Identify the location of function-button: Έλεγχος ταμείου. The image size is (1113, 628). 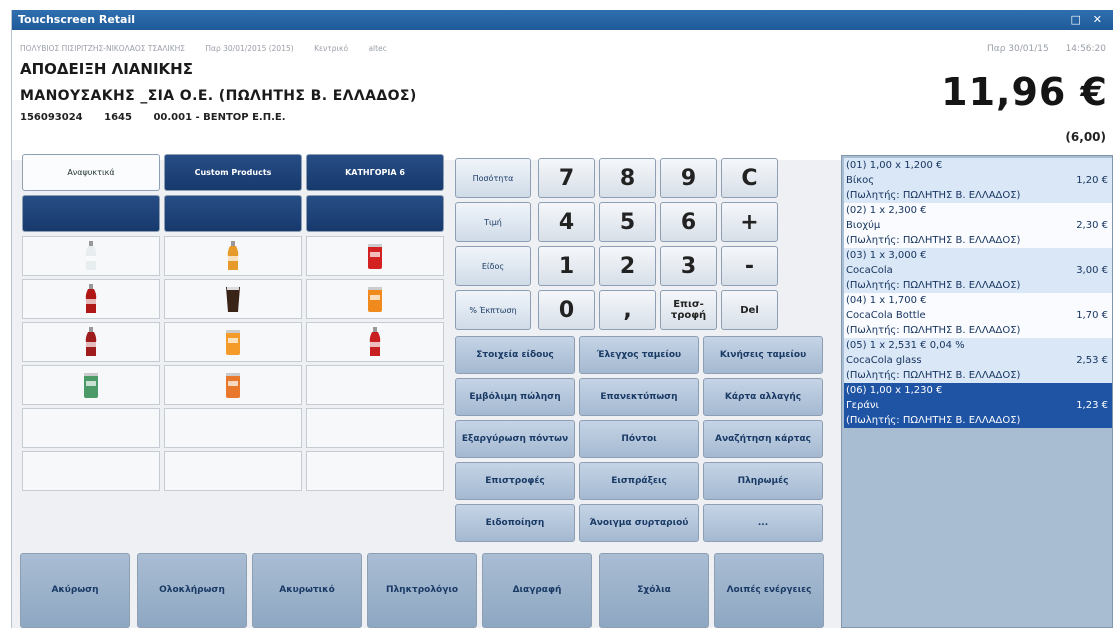
(639, 355).